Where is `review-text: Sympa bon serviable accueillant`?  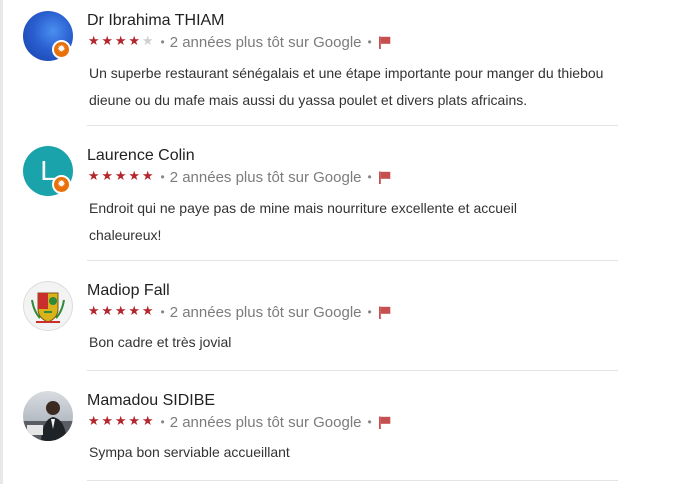 review-text: Sympa bon serviable accueillant is located at coordinates (189, 452).